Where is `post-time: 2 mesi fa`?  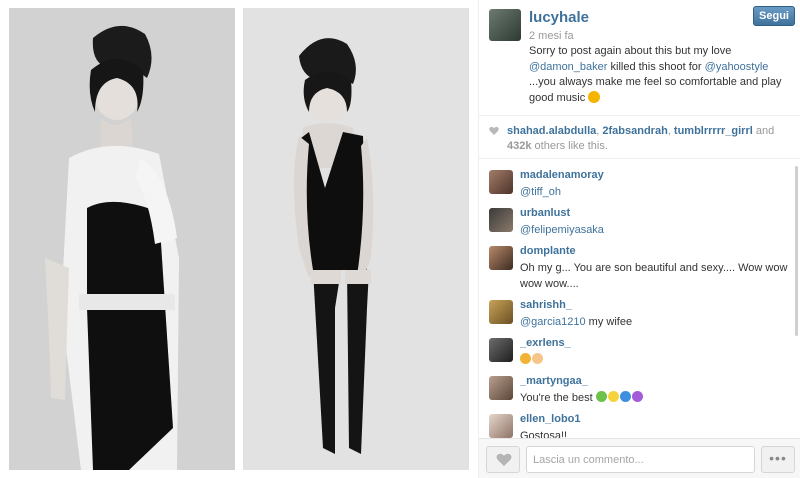
post-time: 2 mesi fa is located at coordinates (551, 36).